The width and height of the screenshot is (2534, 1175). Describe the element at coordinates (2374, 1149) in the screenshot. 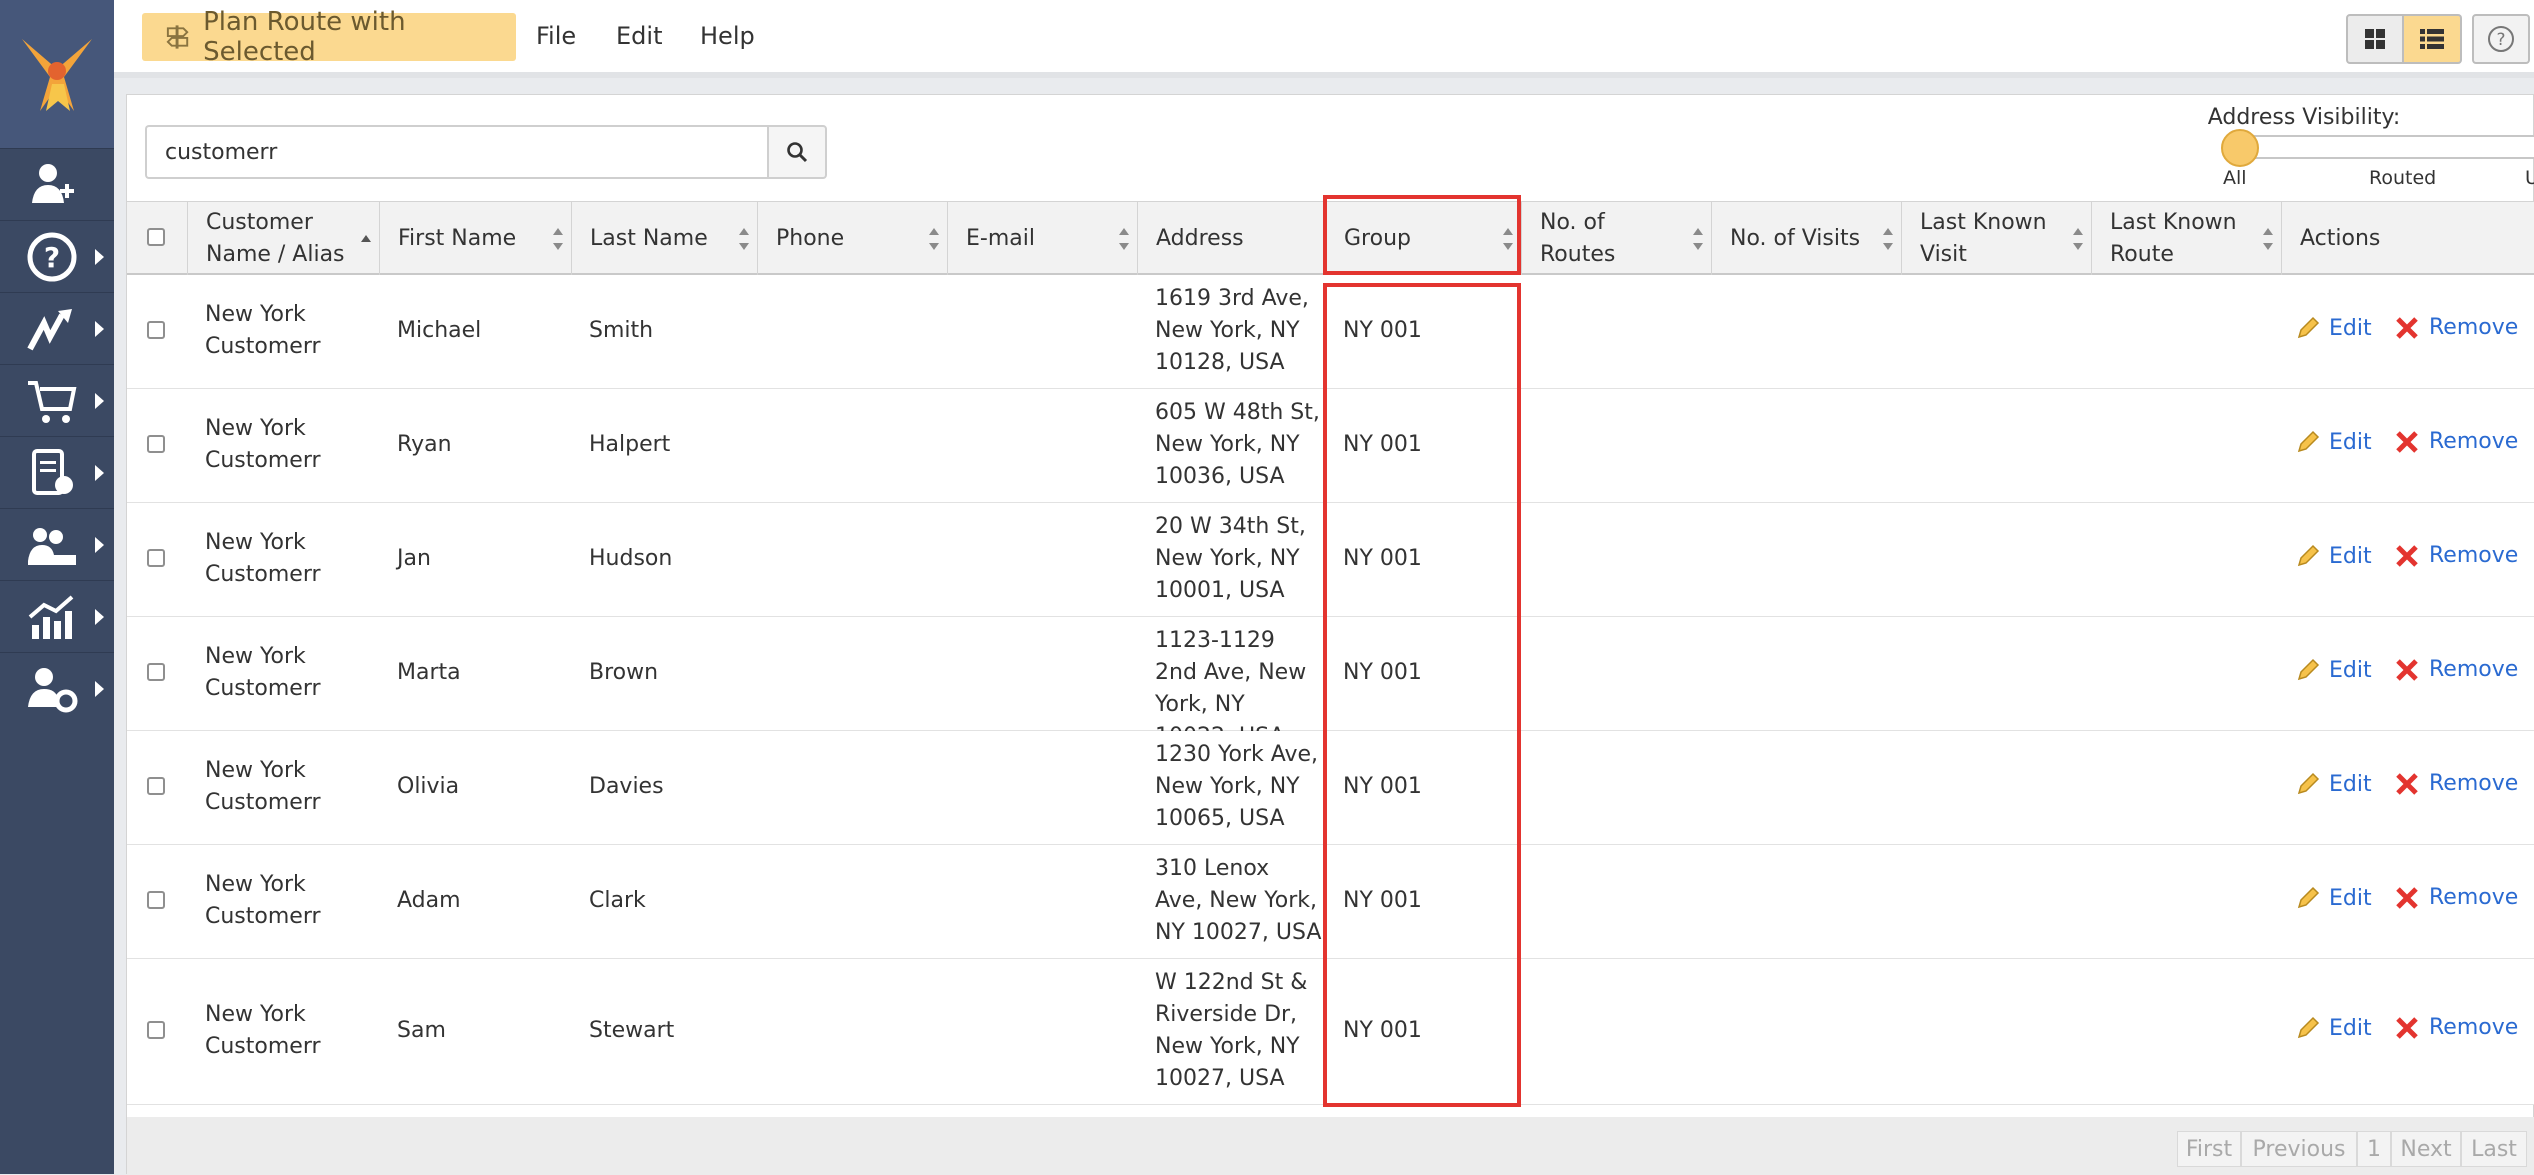

I see `pager-page: 1` at that location.